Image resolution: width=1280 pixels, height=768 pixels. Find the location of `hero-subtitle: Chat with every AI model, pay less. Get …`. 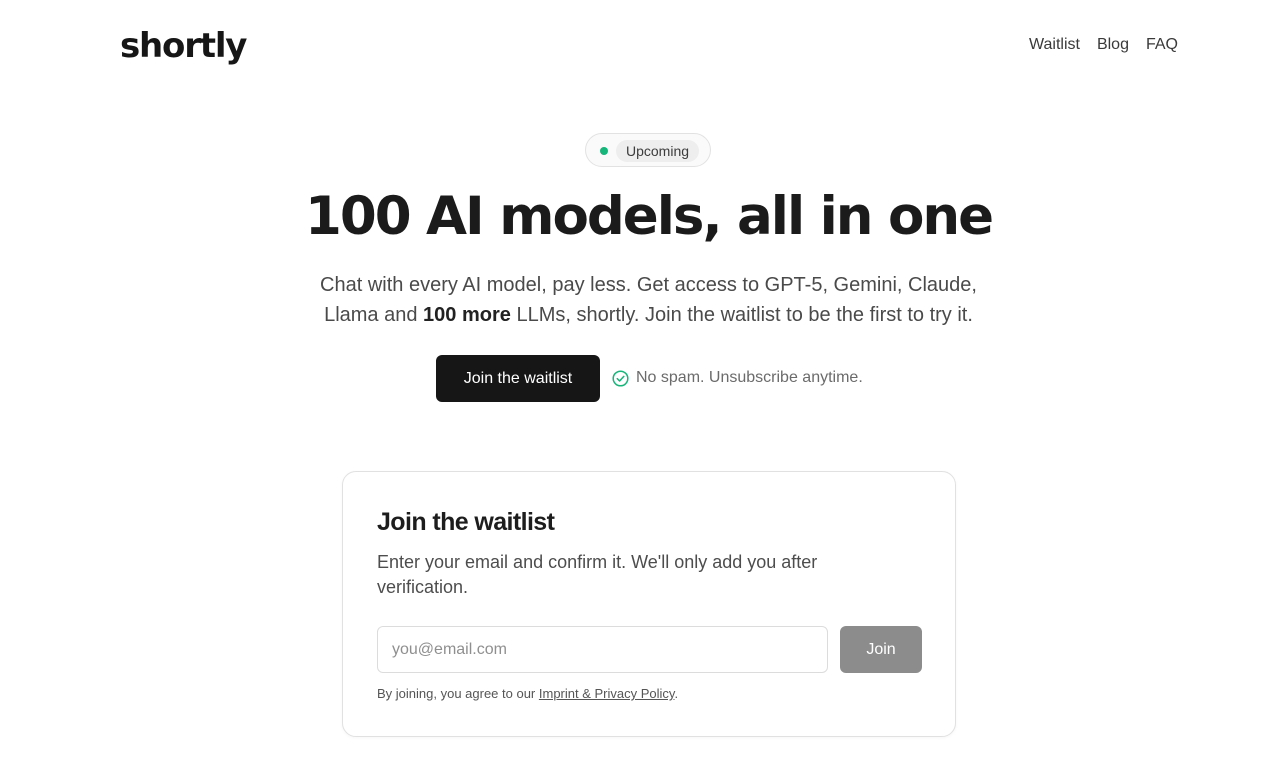

hero-subtitle: Chat with every AI model, pay less. Get … is located at coordinates (648, 300).